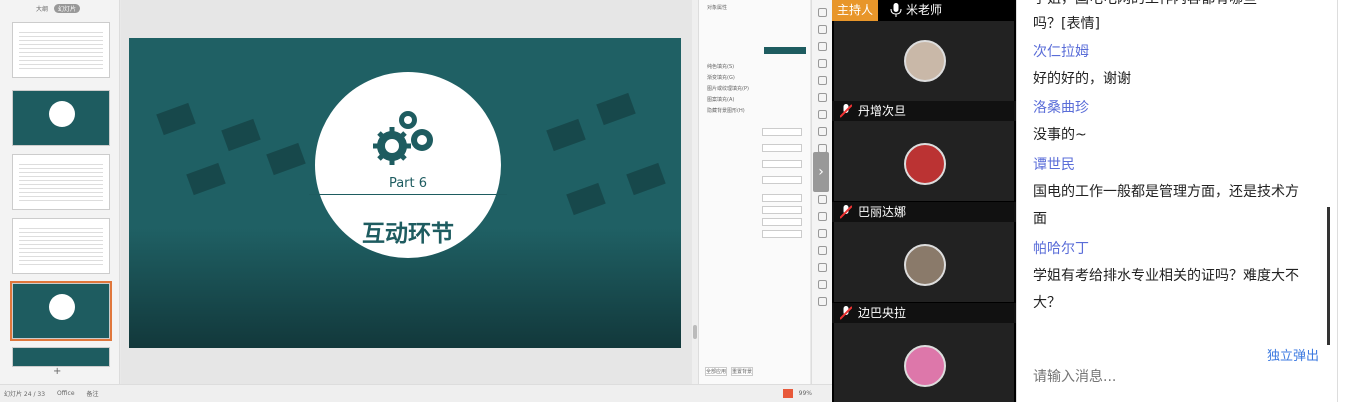 This screenshot has height=402, width=1346. I want to click on chat-message: 没事的~, so click(1060, 135).